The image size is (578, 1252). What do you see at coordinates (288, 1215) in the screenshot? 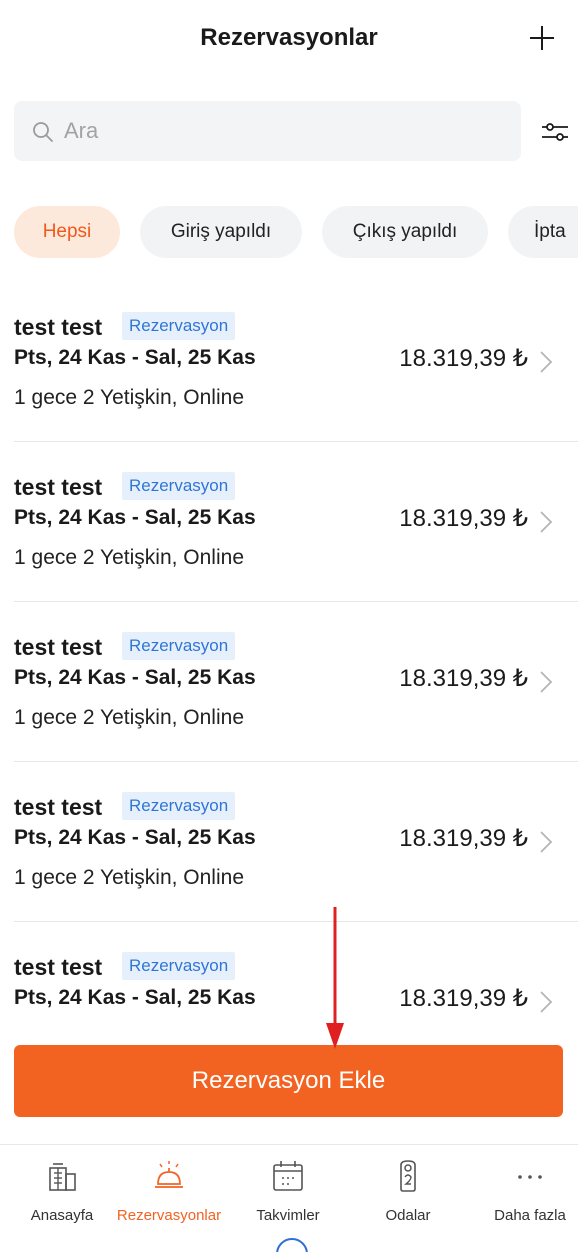
I see `tab-label: Takvimler` at bounding box center [288, 1215].